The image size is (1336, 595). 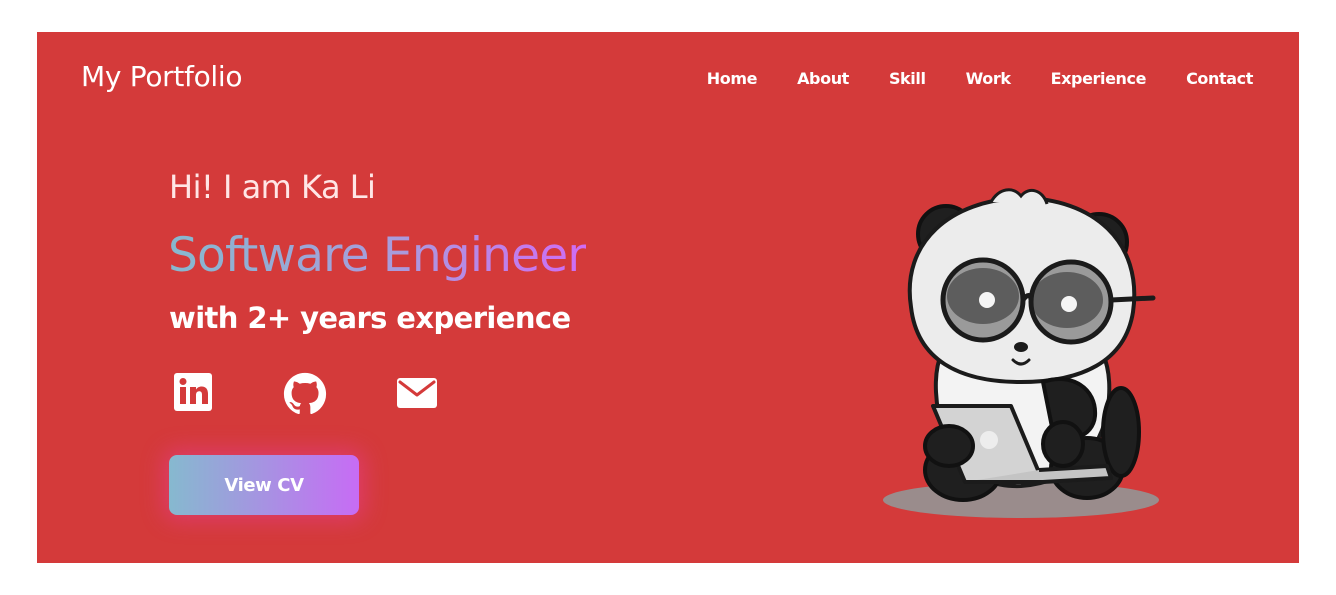 I want to click on nav-experience: Experience, so click(x=1099, y=78).